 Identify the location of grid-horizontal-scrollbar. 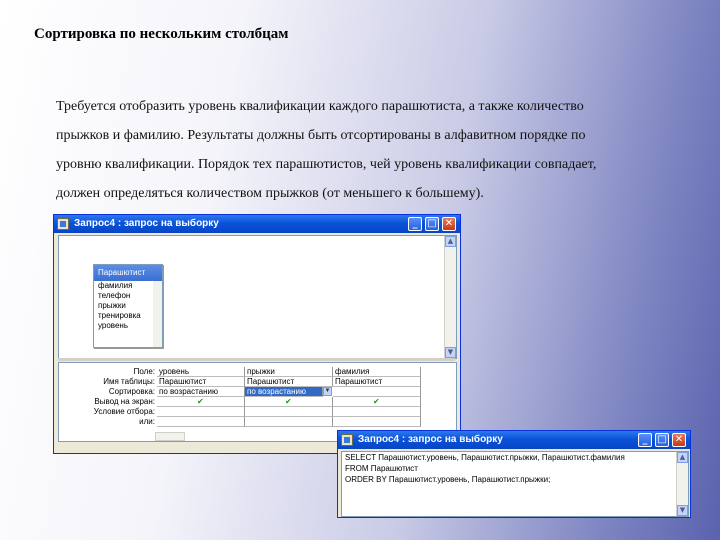
(170, 436).